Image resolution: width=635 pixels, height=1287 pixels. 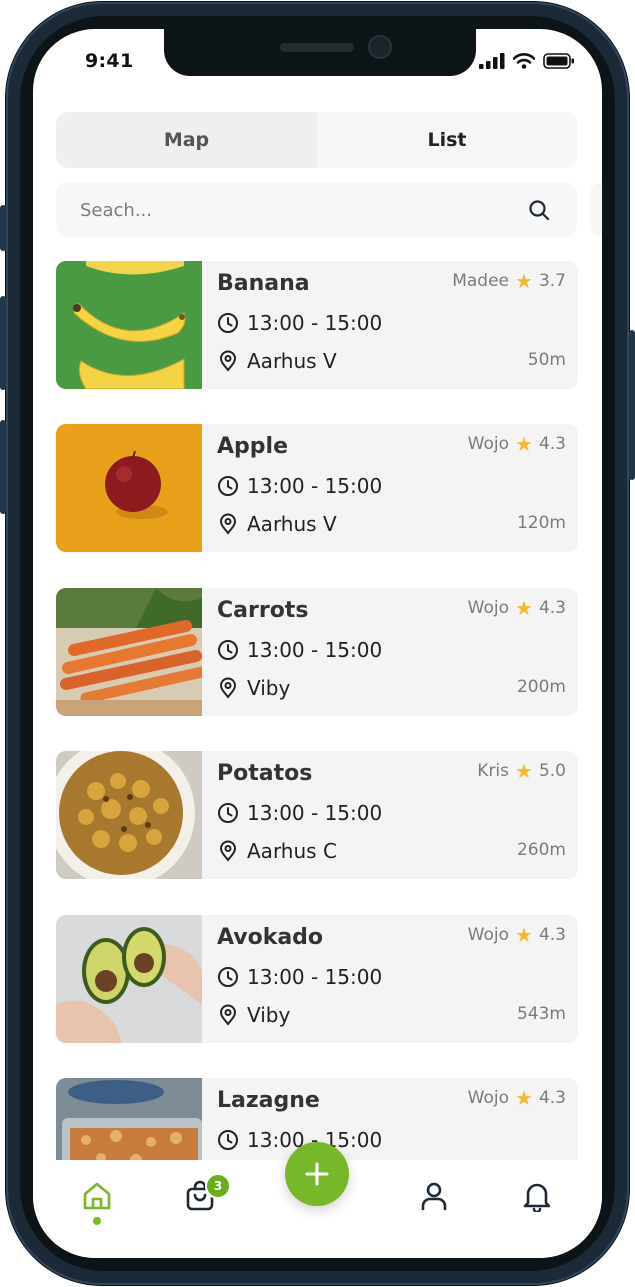 I want to click on active-indicator, so click(x=97, y=1221).